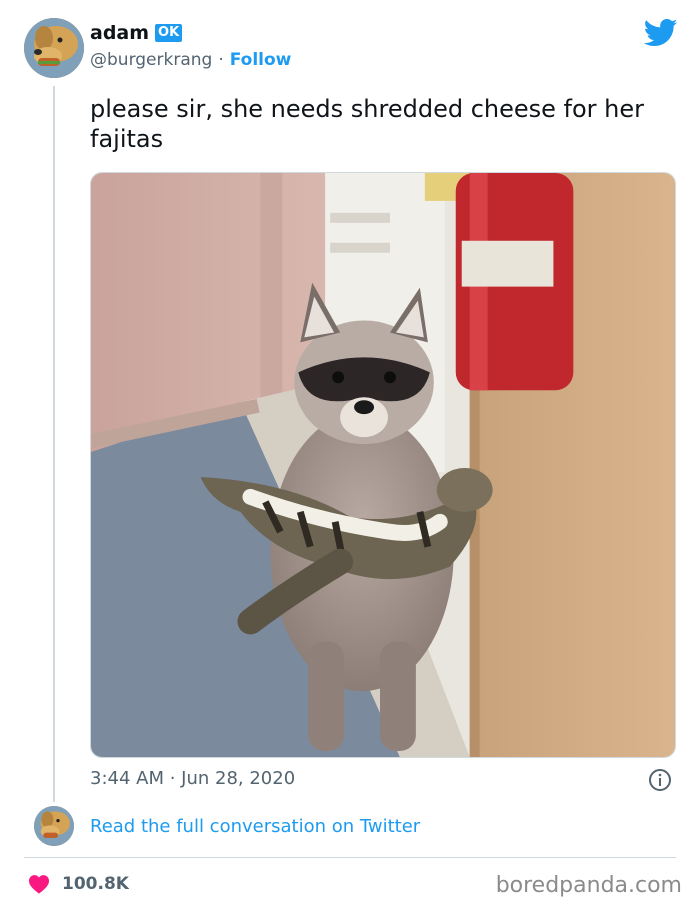 This screenshot has width=700, height=912. Describe the element at coordinates (588, 885) in the screenshot. I see `boredpanda-watermark: boredpanda.com` at that location.